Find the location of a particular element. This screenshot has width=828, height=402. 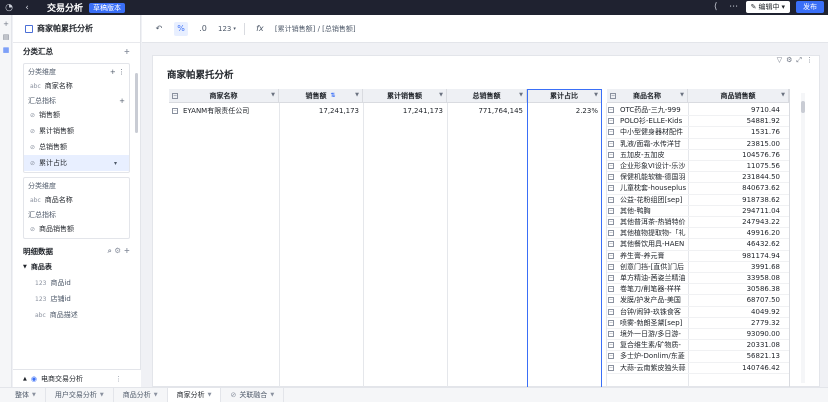

dim-item: abc 商家名称 is located at coordinates (76, 86).